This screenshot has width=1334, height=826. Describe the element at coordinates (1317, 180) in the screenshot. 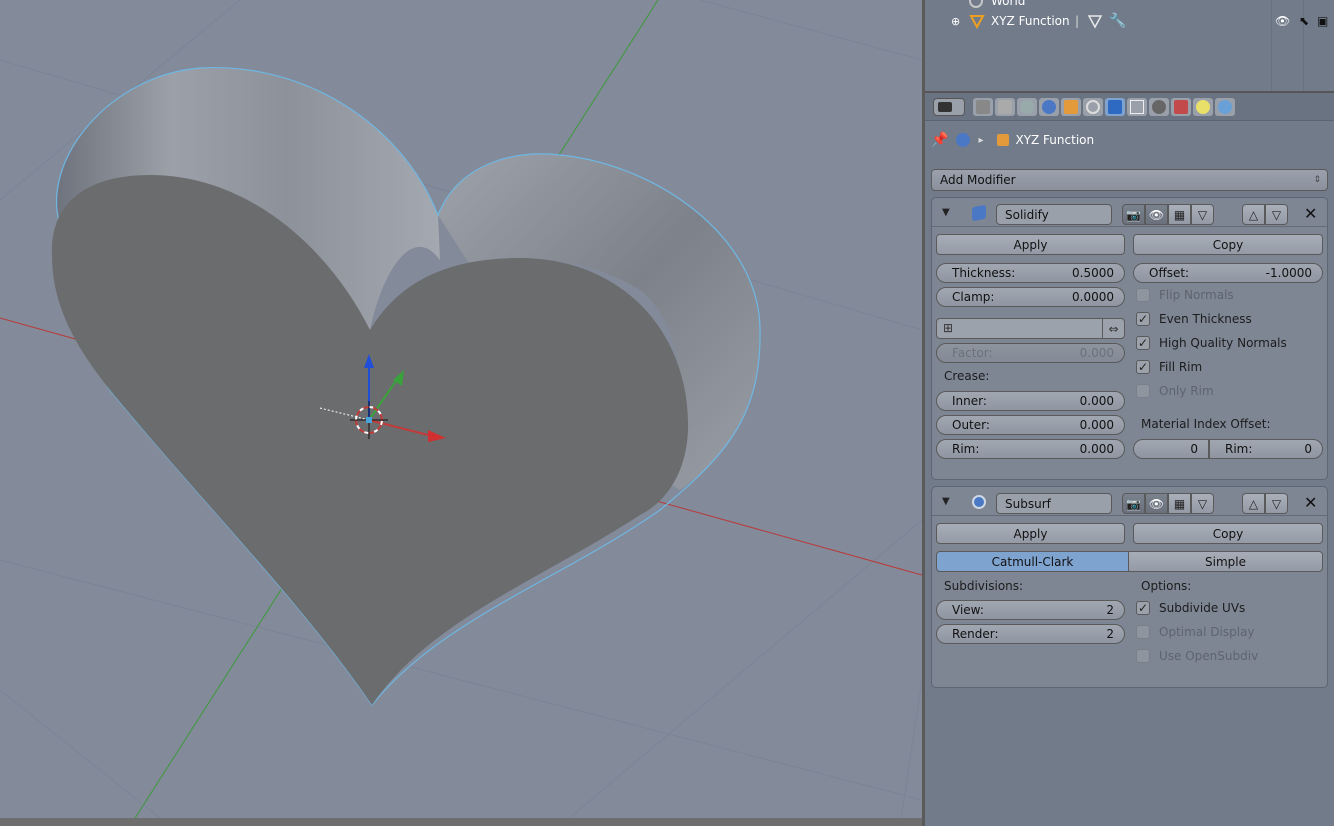

I see `updown-arrows-icon: ⇕` at that location.